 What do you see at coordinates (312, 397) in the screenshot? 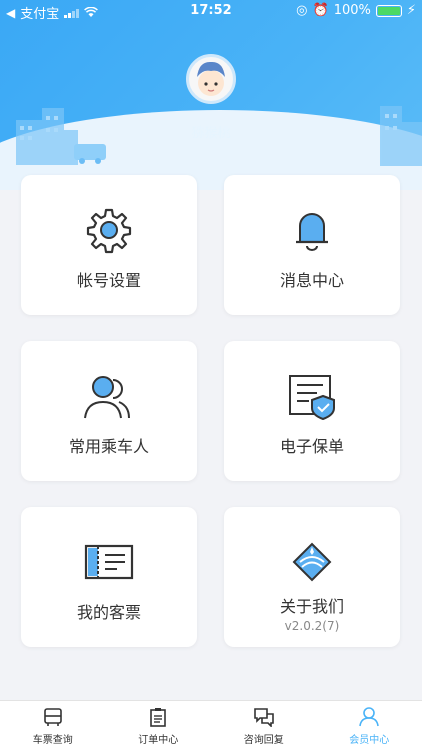
I see `insurance-policy-icon` at bounding box center [312, 397].